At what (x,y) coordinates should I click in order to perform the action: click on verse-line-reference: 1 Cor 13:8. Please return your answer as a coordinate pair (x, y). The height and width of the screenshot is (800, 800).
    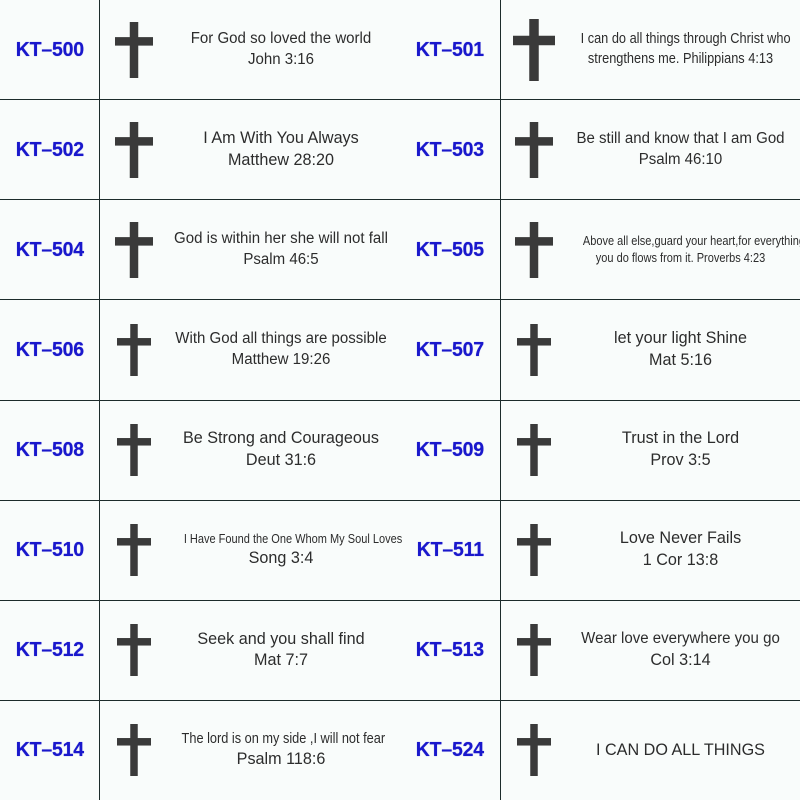
    Looking at the image, I should click on (680, 560).